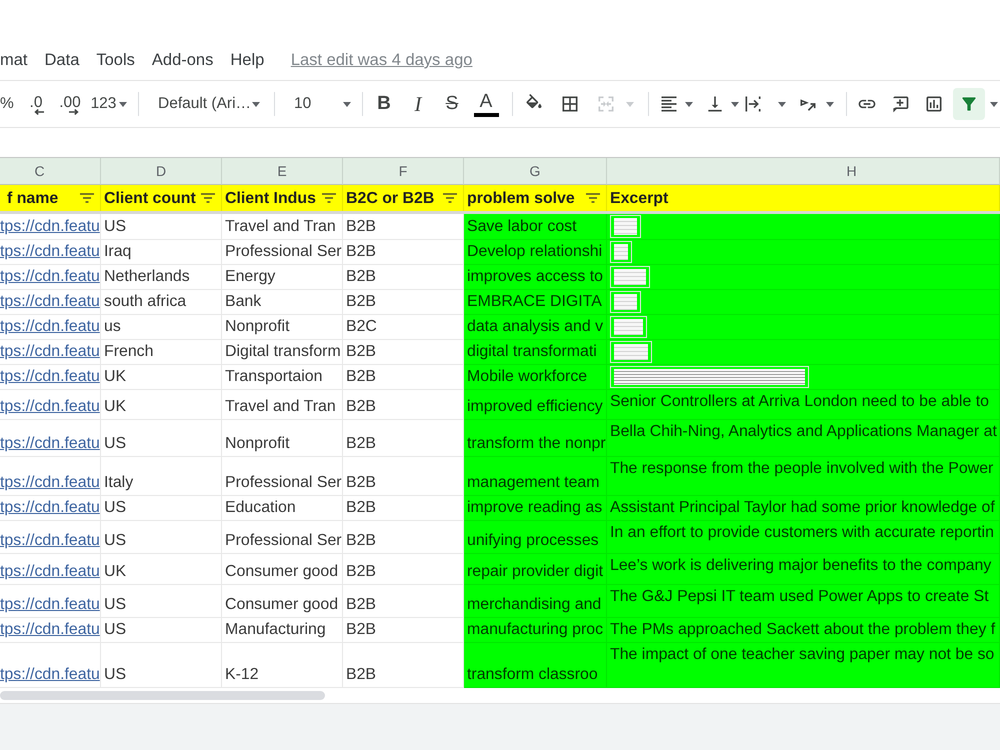 The width and height of the screenshot is (1000, 750). I want to click on number-format-dropdown: 123, so click(109, 104).